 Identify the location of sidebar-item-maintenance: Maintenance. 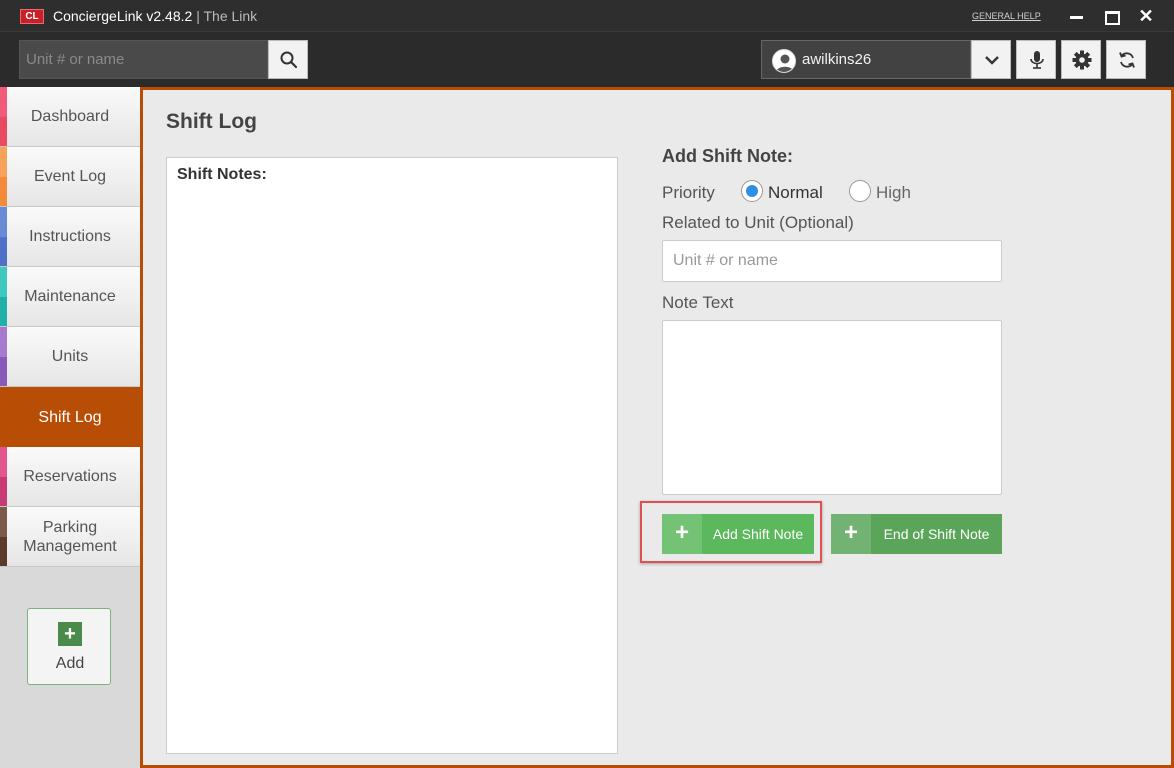
(70, 297).